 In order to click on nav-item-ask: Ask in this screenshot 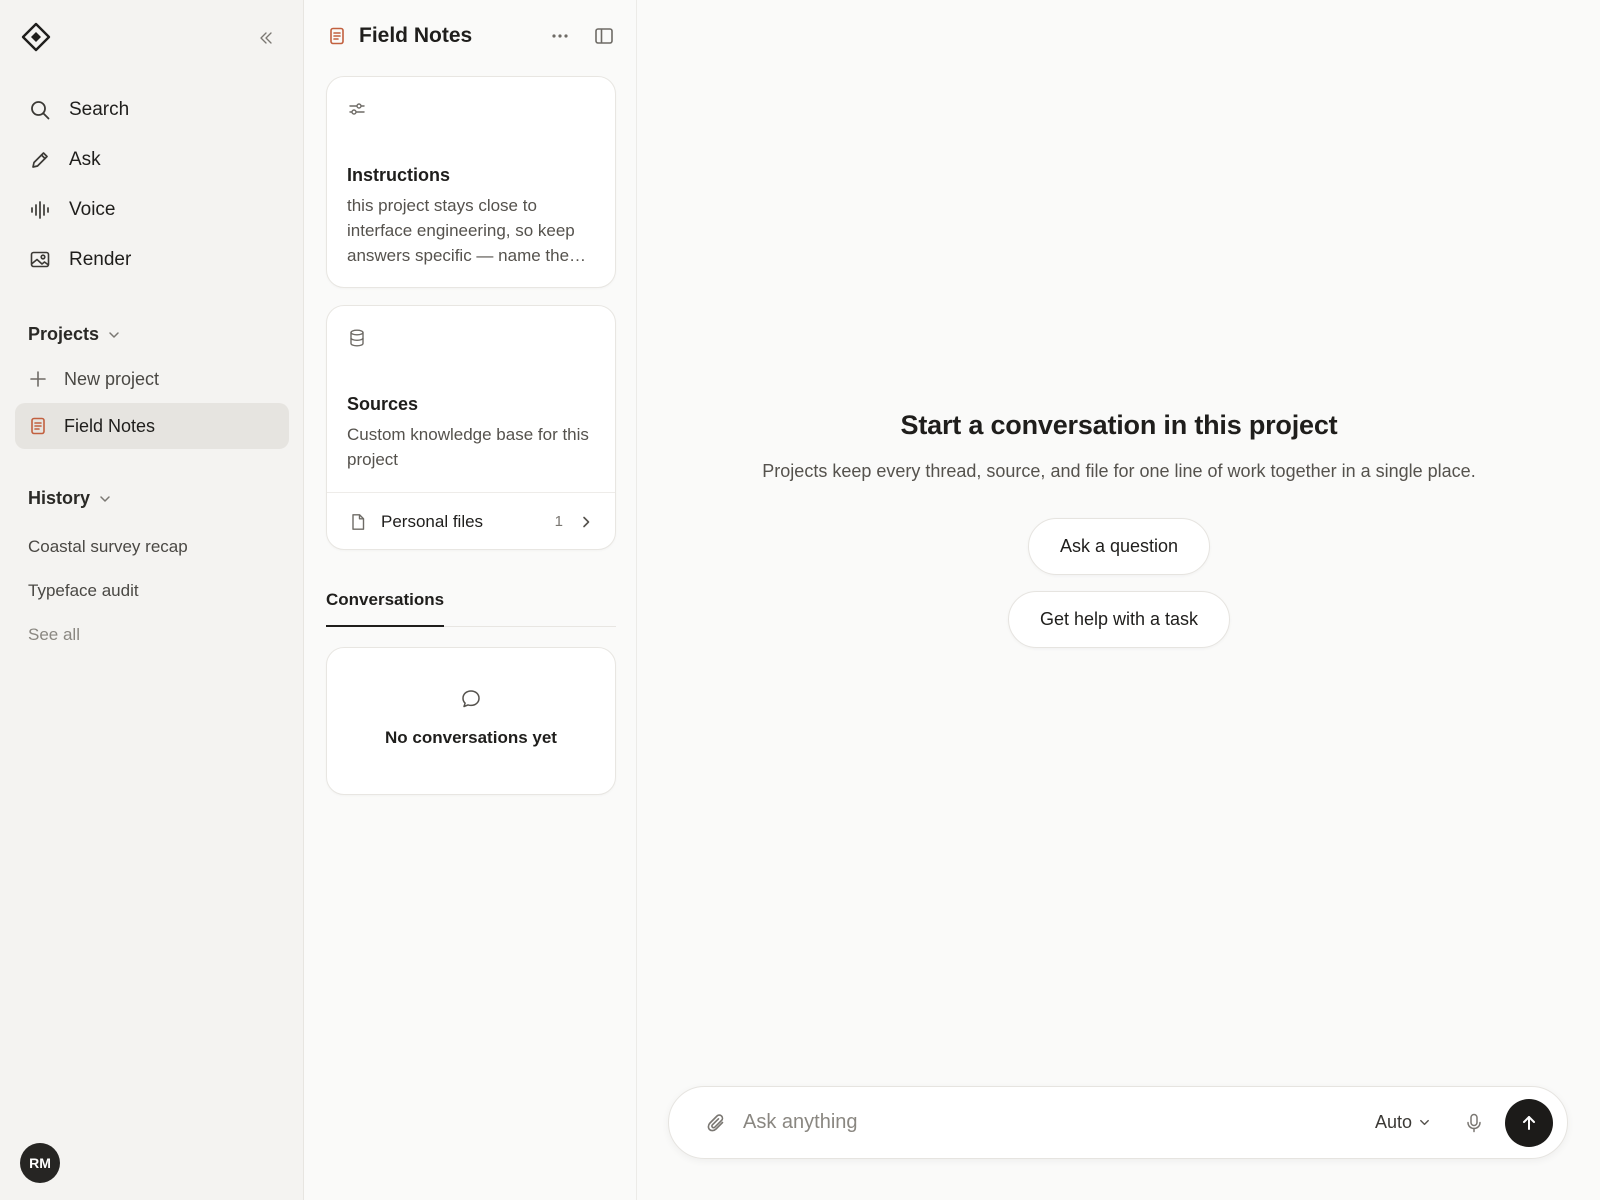, I will do `click(152, 160)`.